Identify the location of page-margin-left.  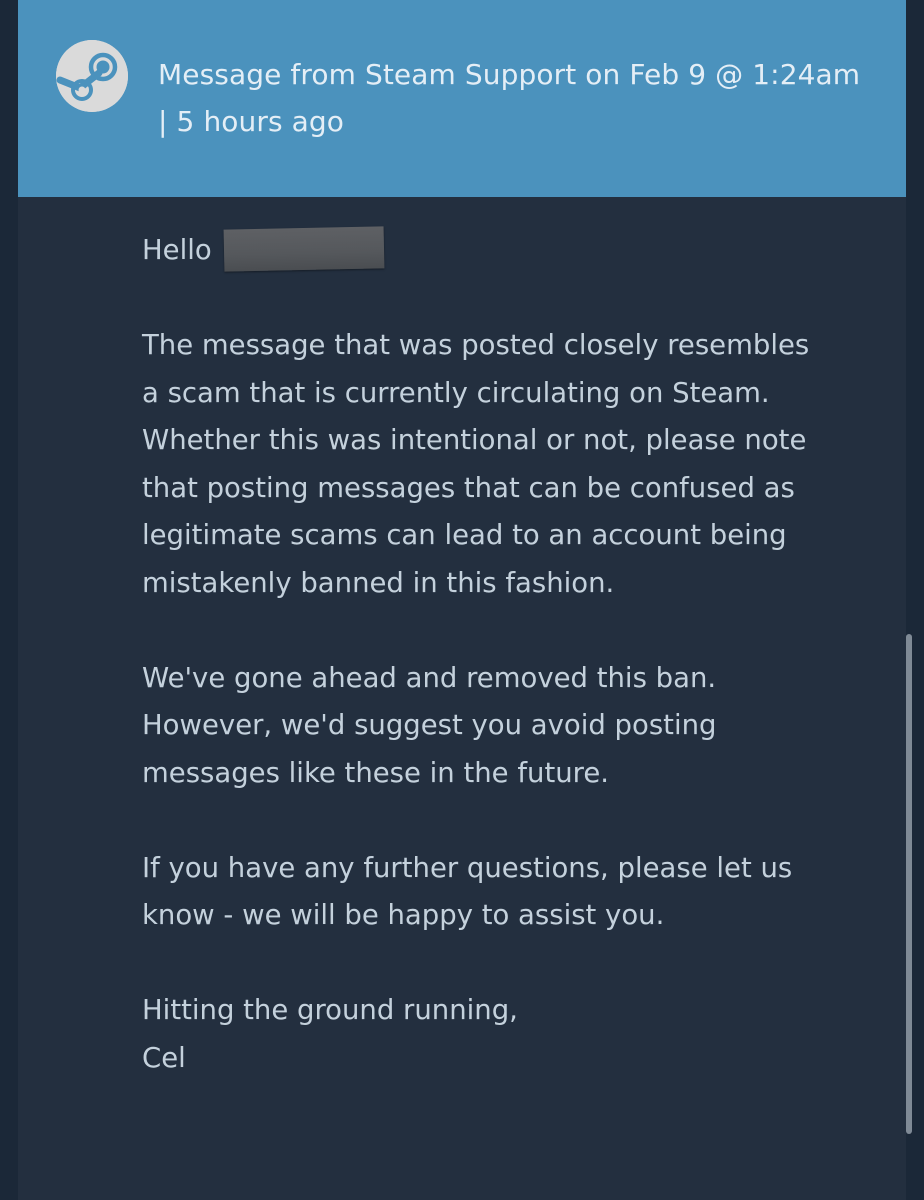
(9, 600).